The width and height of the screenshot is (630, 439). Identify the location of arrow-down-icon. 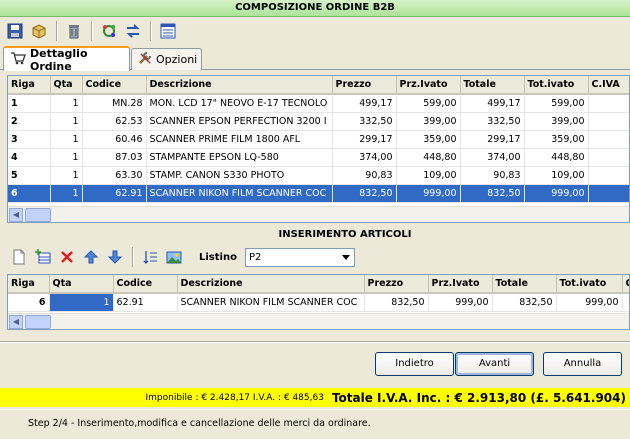
(115, 257).